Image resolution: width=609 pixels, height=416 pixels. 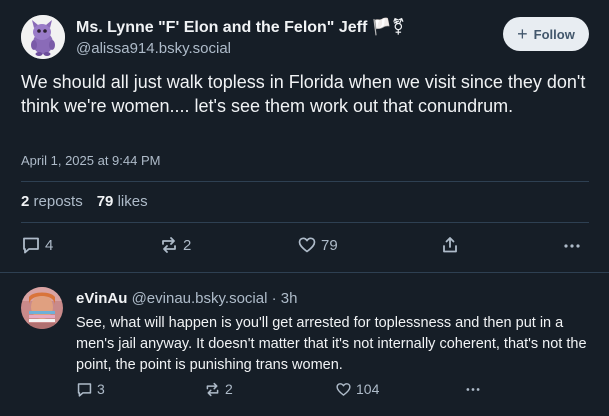 I want to click on post-actions: 4 2 79, so click(x=304, y=245).